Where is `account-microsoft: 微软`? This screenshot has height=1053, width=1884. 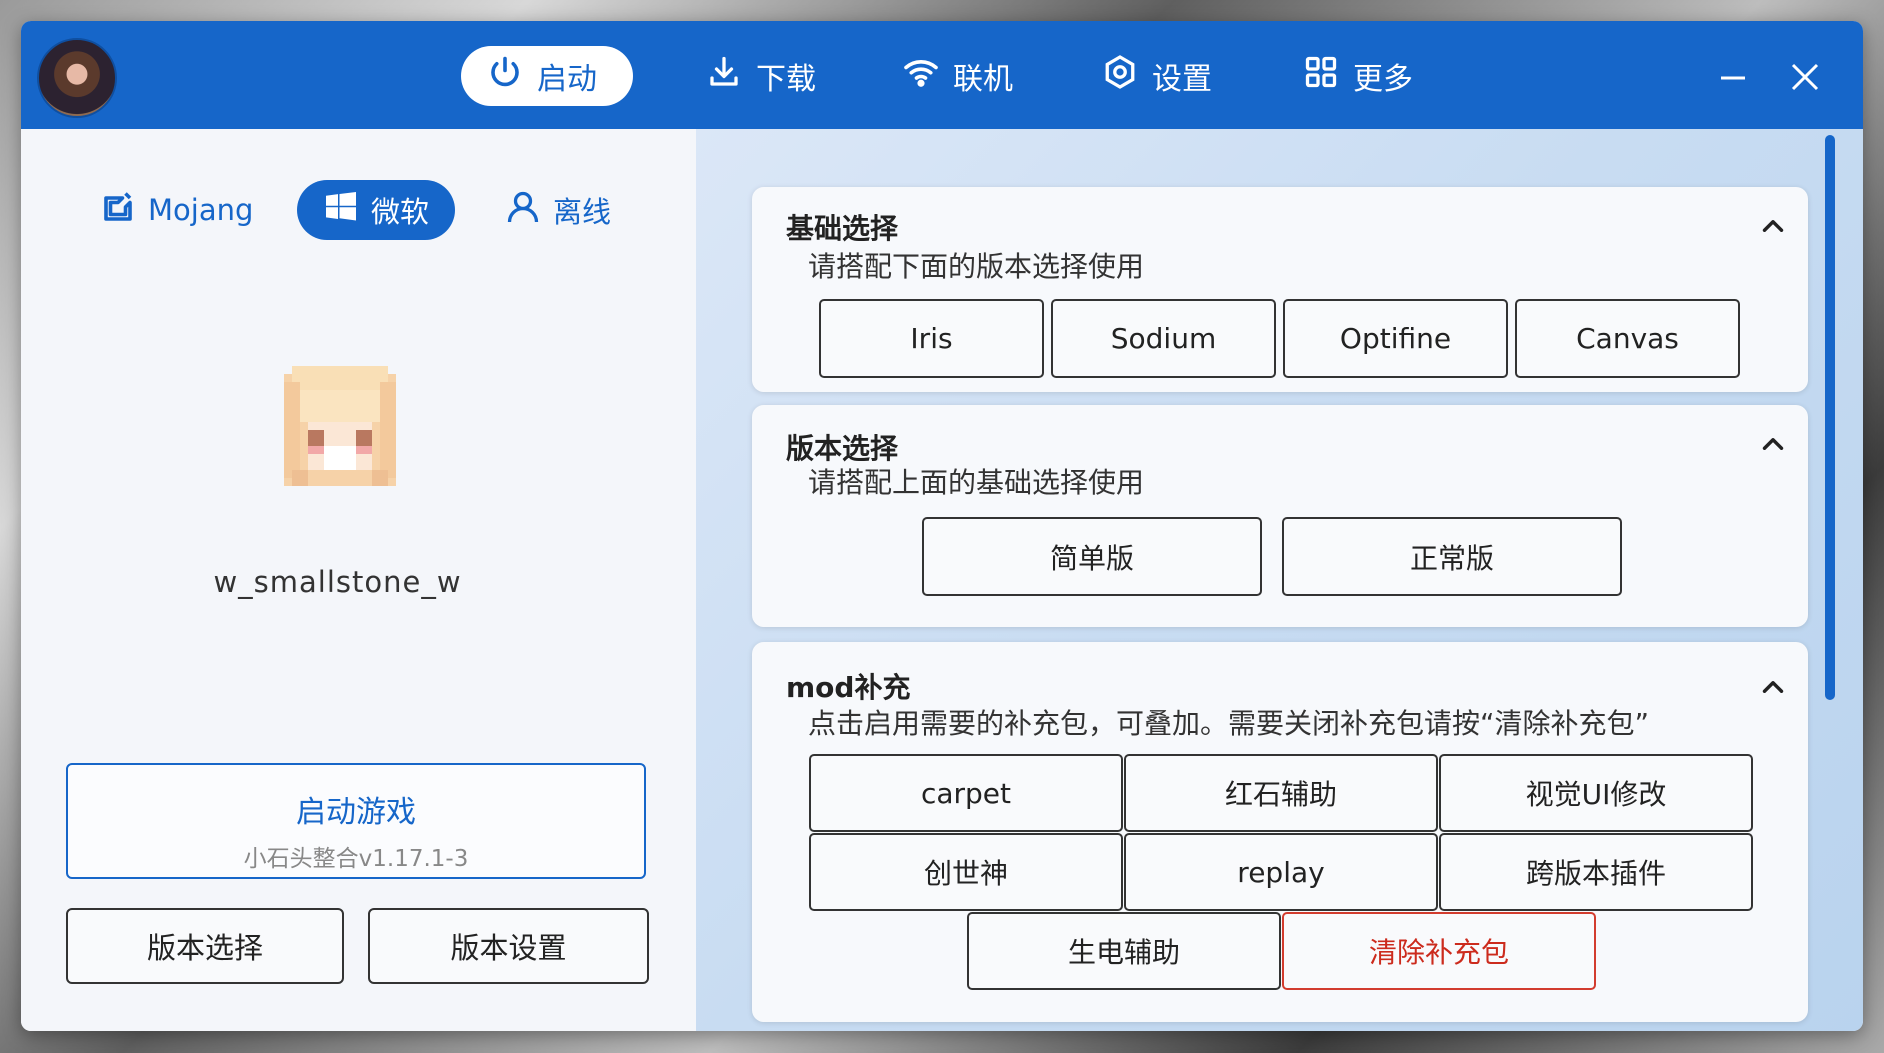
account-microsoft: 微软 is located at coordinates (376, 210).